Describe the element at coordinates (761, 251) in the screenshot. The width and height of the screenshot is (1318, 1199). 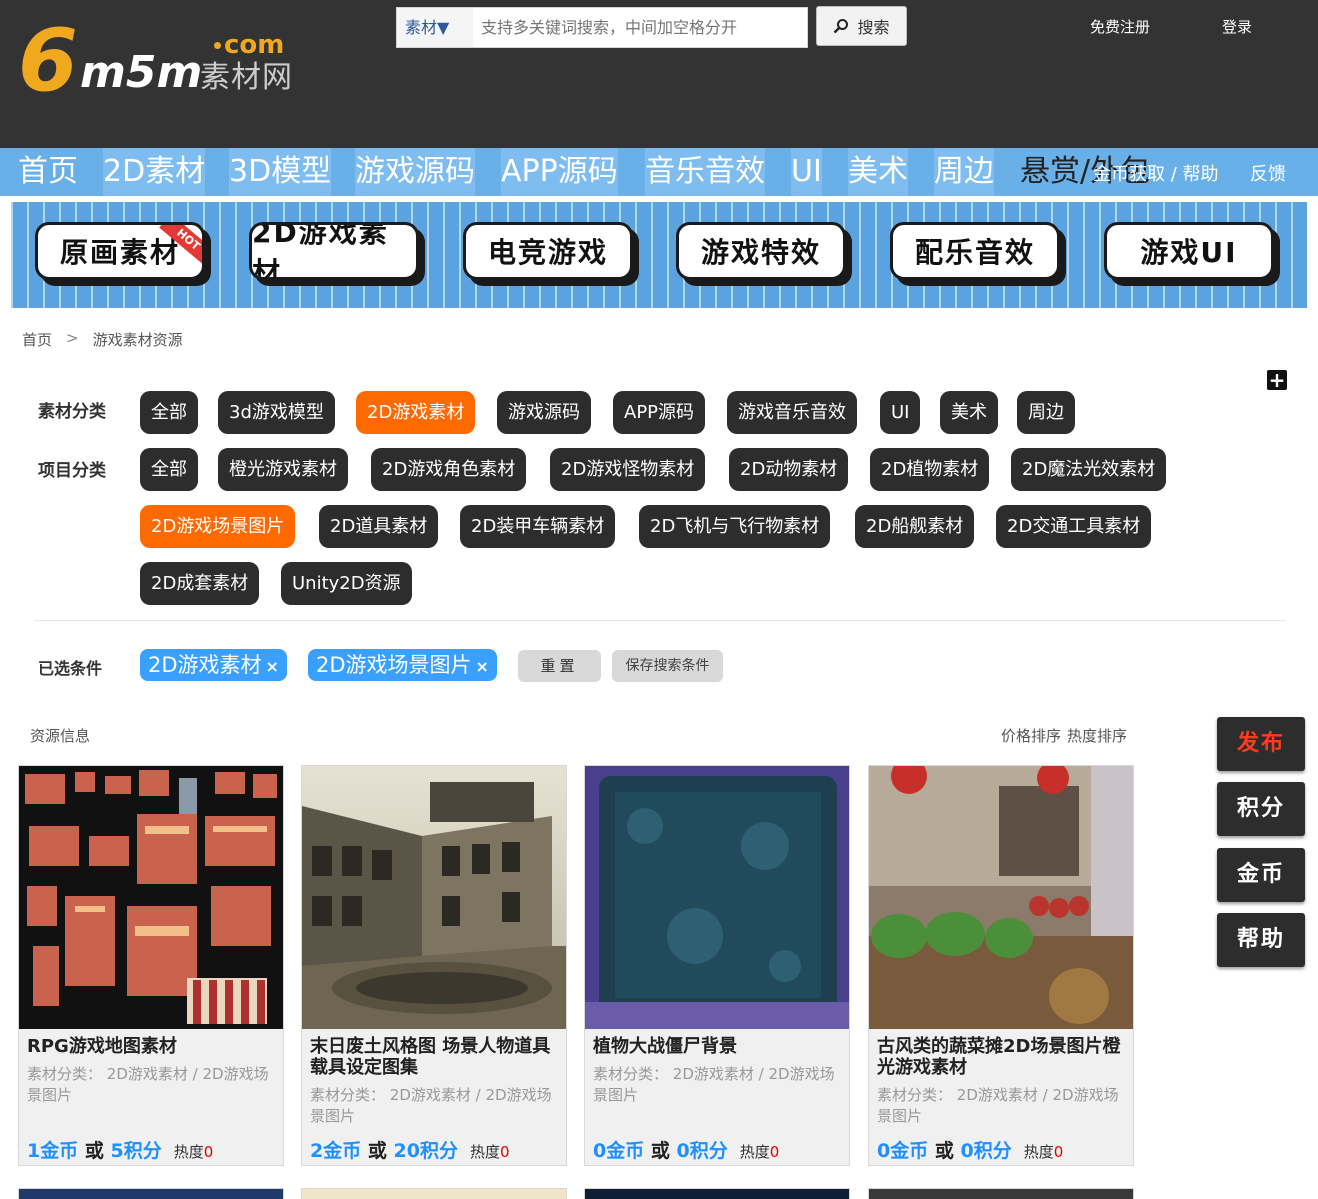
I see `banner-effects: 游戏特效` at that location.